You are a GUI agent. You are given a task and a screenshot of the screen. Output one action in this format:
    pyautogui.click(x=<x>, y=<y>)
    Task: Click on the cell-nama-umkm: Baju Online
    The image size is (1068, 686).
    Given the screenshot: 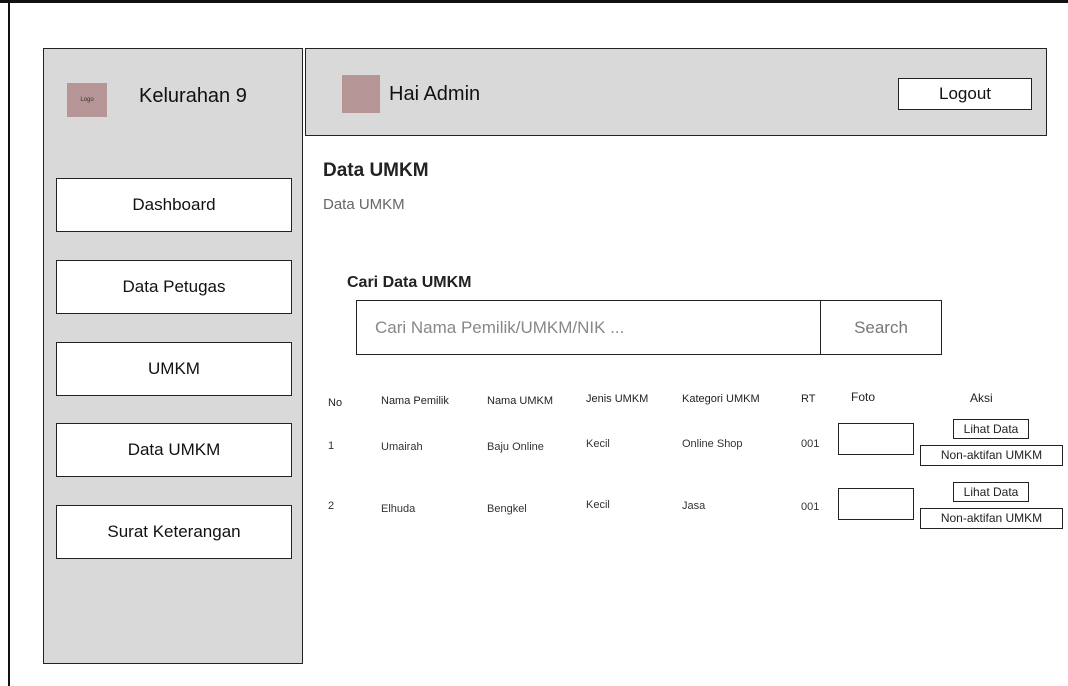 What is the action you would take?
    pyautogui.click(x=515, y=447)
    